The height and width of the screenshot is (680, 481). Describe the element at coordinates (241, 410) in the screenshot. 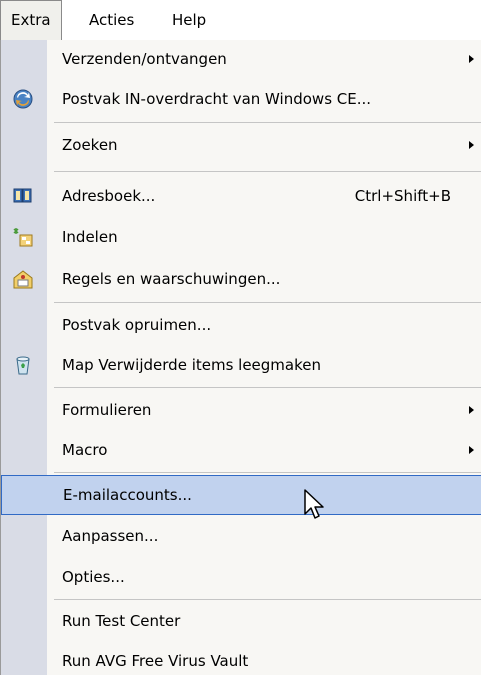

I see `menu-item-formulieren: Formulieren` at that location.